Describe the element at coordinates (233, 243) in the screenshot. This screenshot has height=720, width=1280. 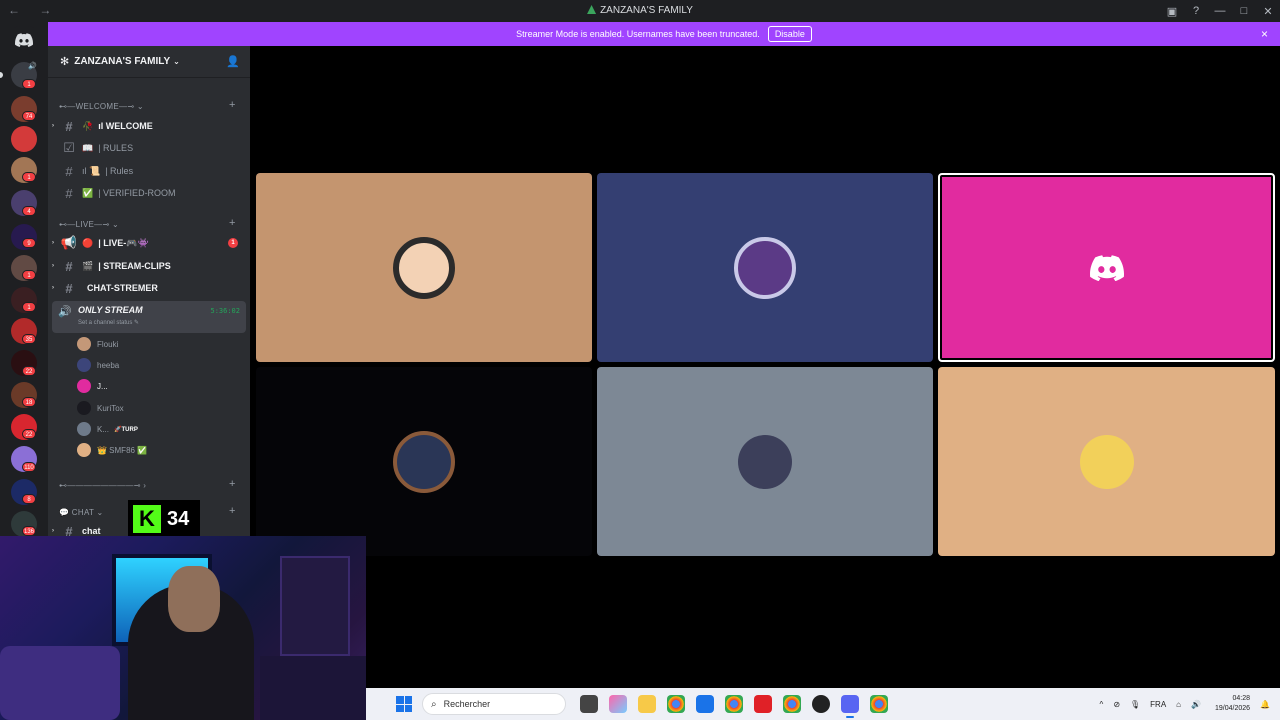
I see `unread-badge: 1` at that location.